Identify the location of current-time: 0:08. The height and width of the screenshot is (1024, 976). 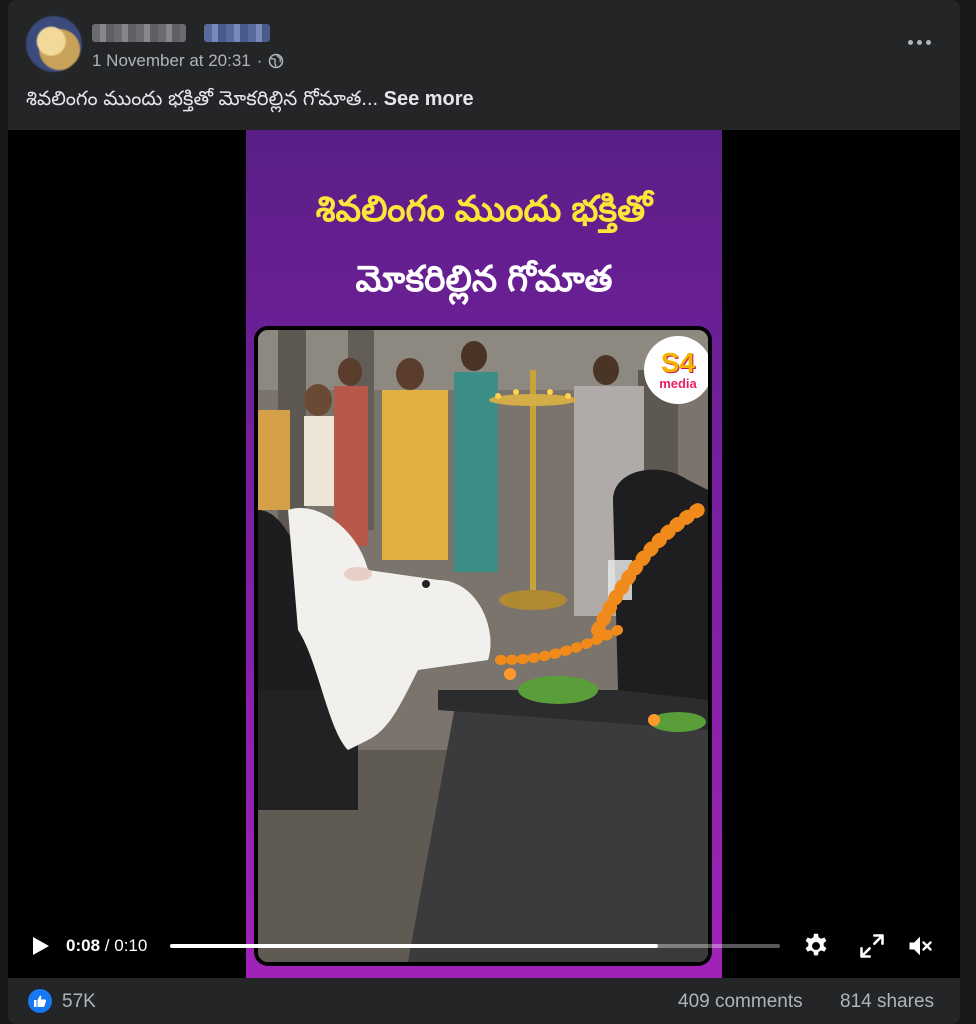
(83, 945).